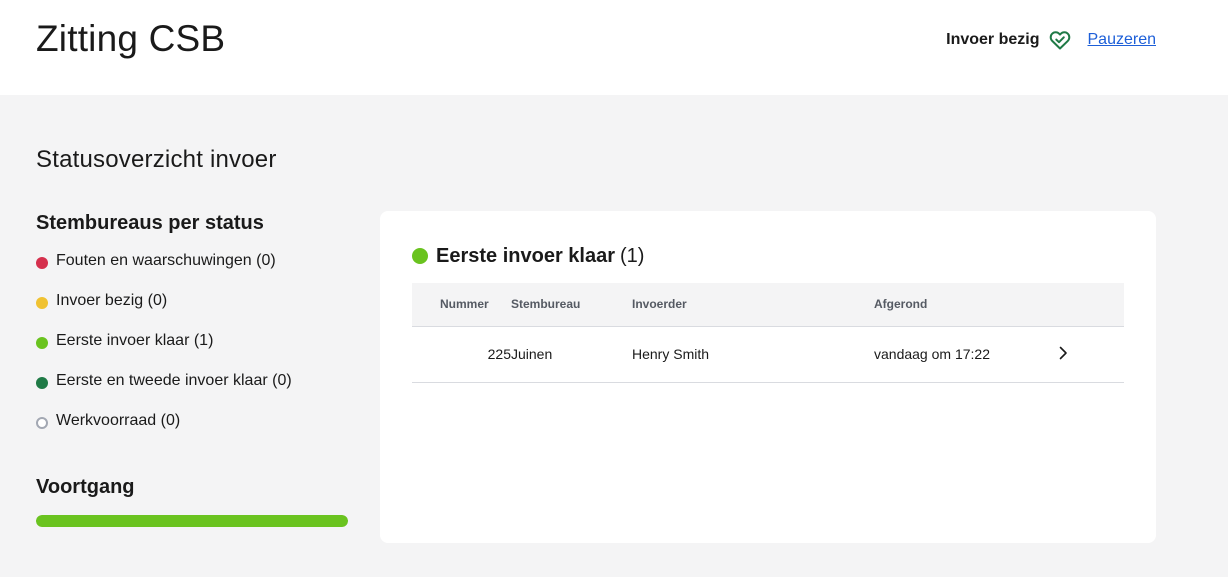 The height and width of the screenshot is (577, 1228). I want to click on app-title: Zitting CSB, so click(131, 38).